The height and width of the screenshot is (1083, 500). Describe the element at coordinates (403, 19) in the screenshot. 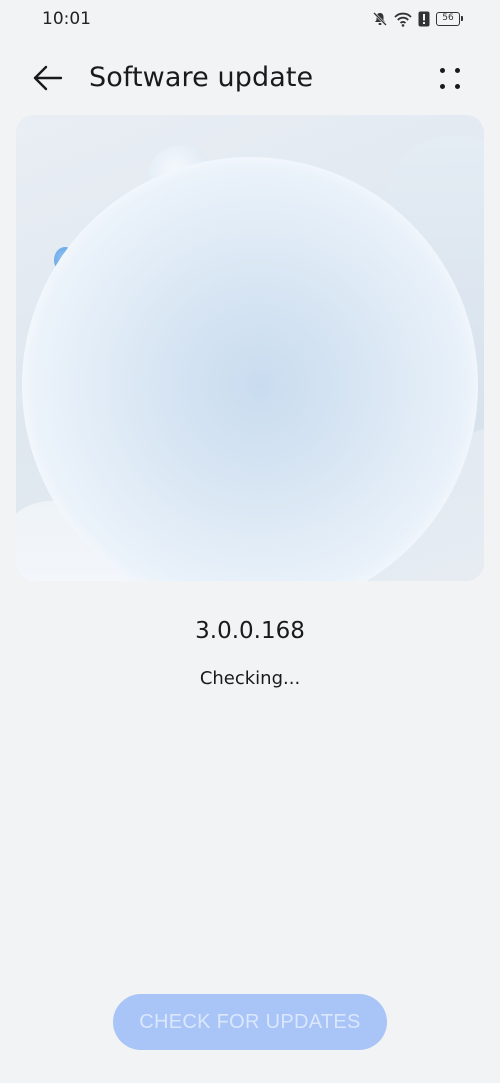

I see `wifi-icon` at that location.